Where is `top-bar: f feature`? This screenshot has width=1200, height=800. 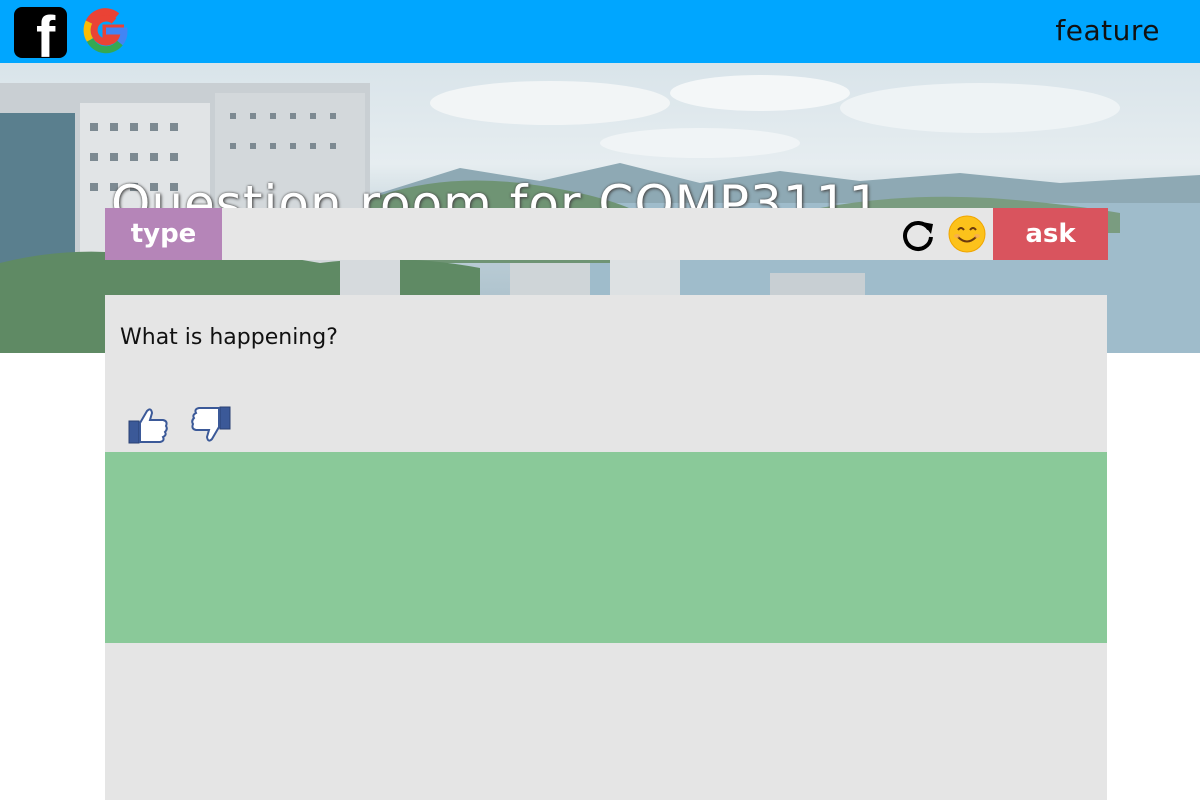 top-bar: f feature is located at coordinates (600, 31).